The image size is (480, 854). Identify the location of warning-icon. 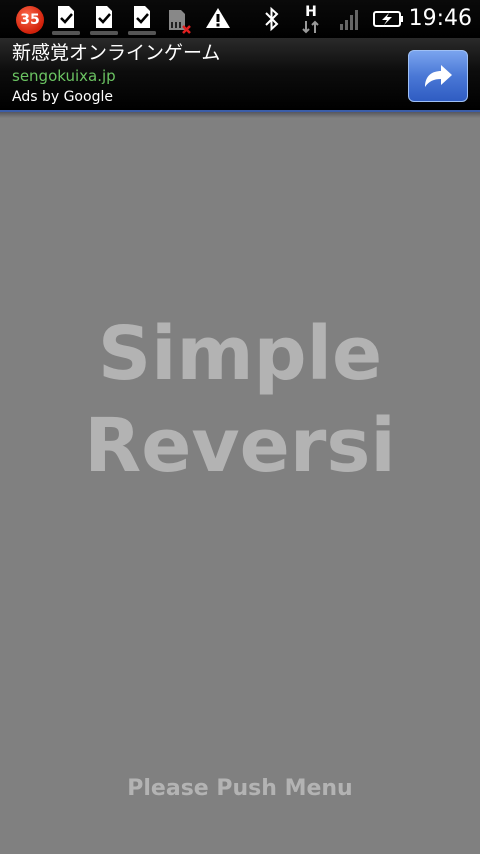
(218, 19).